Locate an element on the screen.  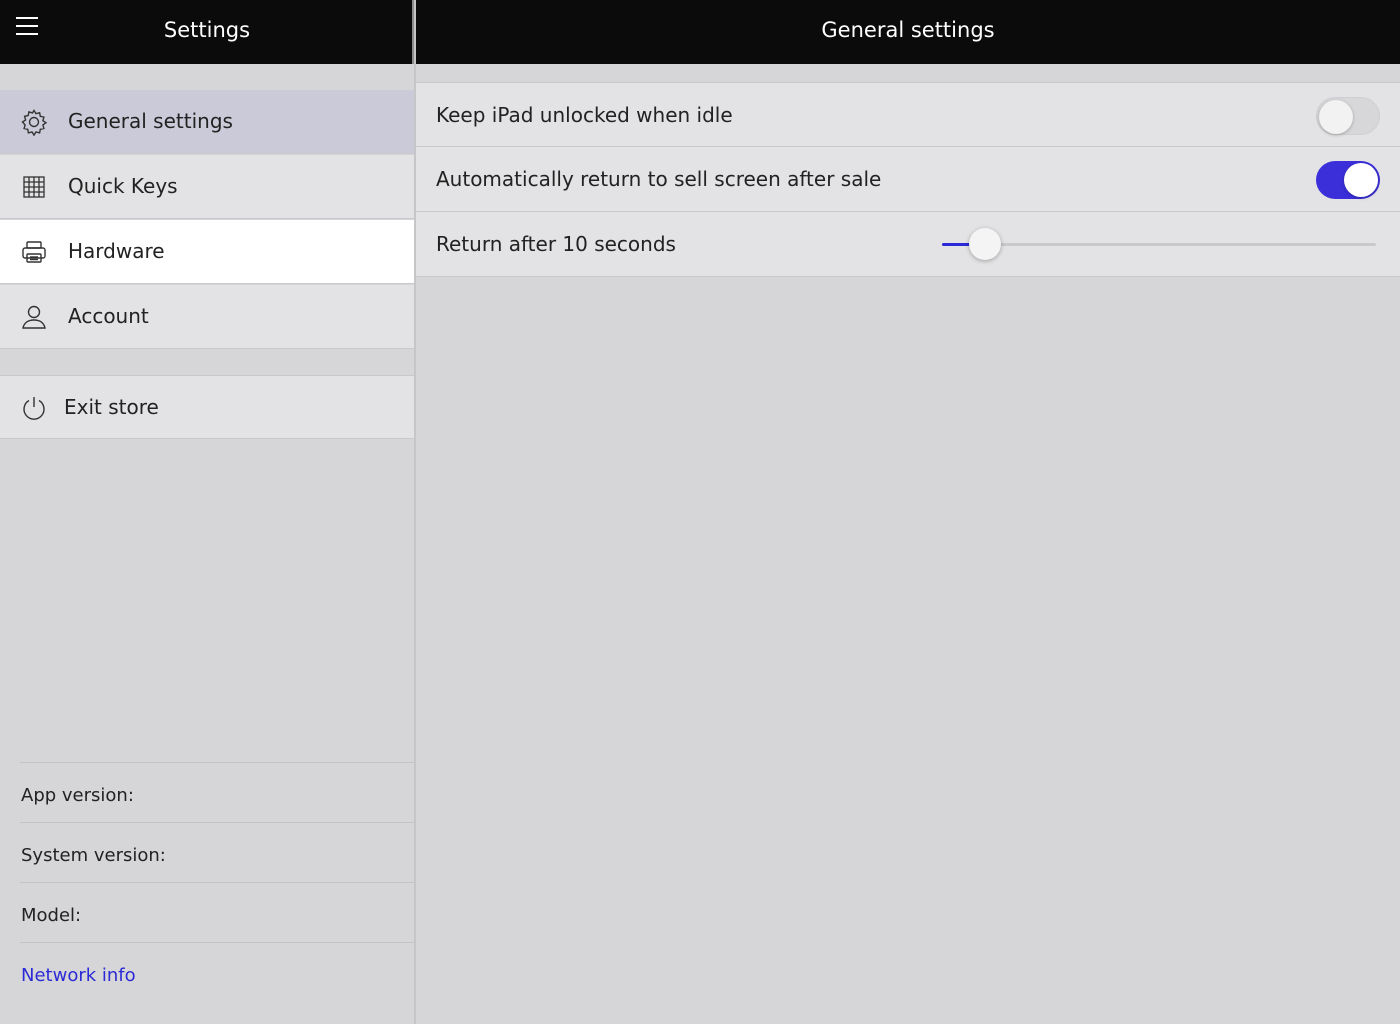
sidebar-item-exit-store: Exit store is located at coordinates (207, 407).